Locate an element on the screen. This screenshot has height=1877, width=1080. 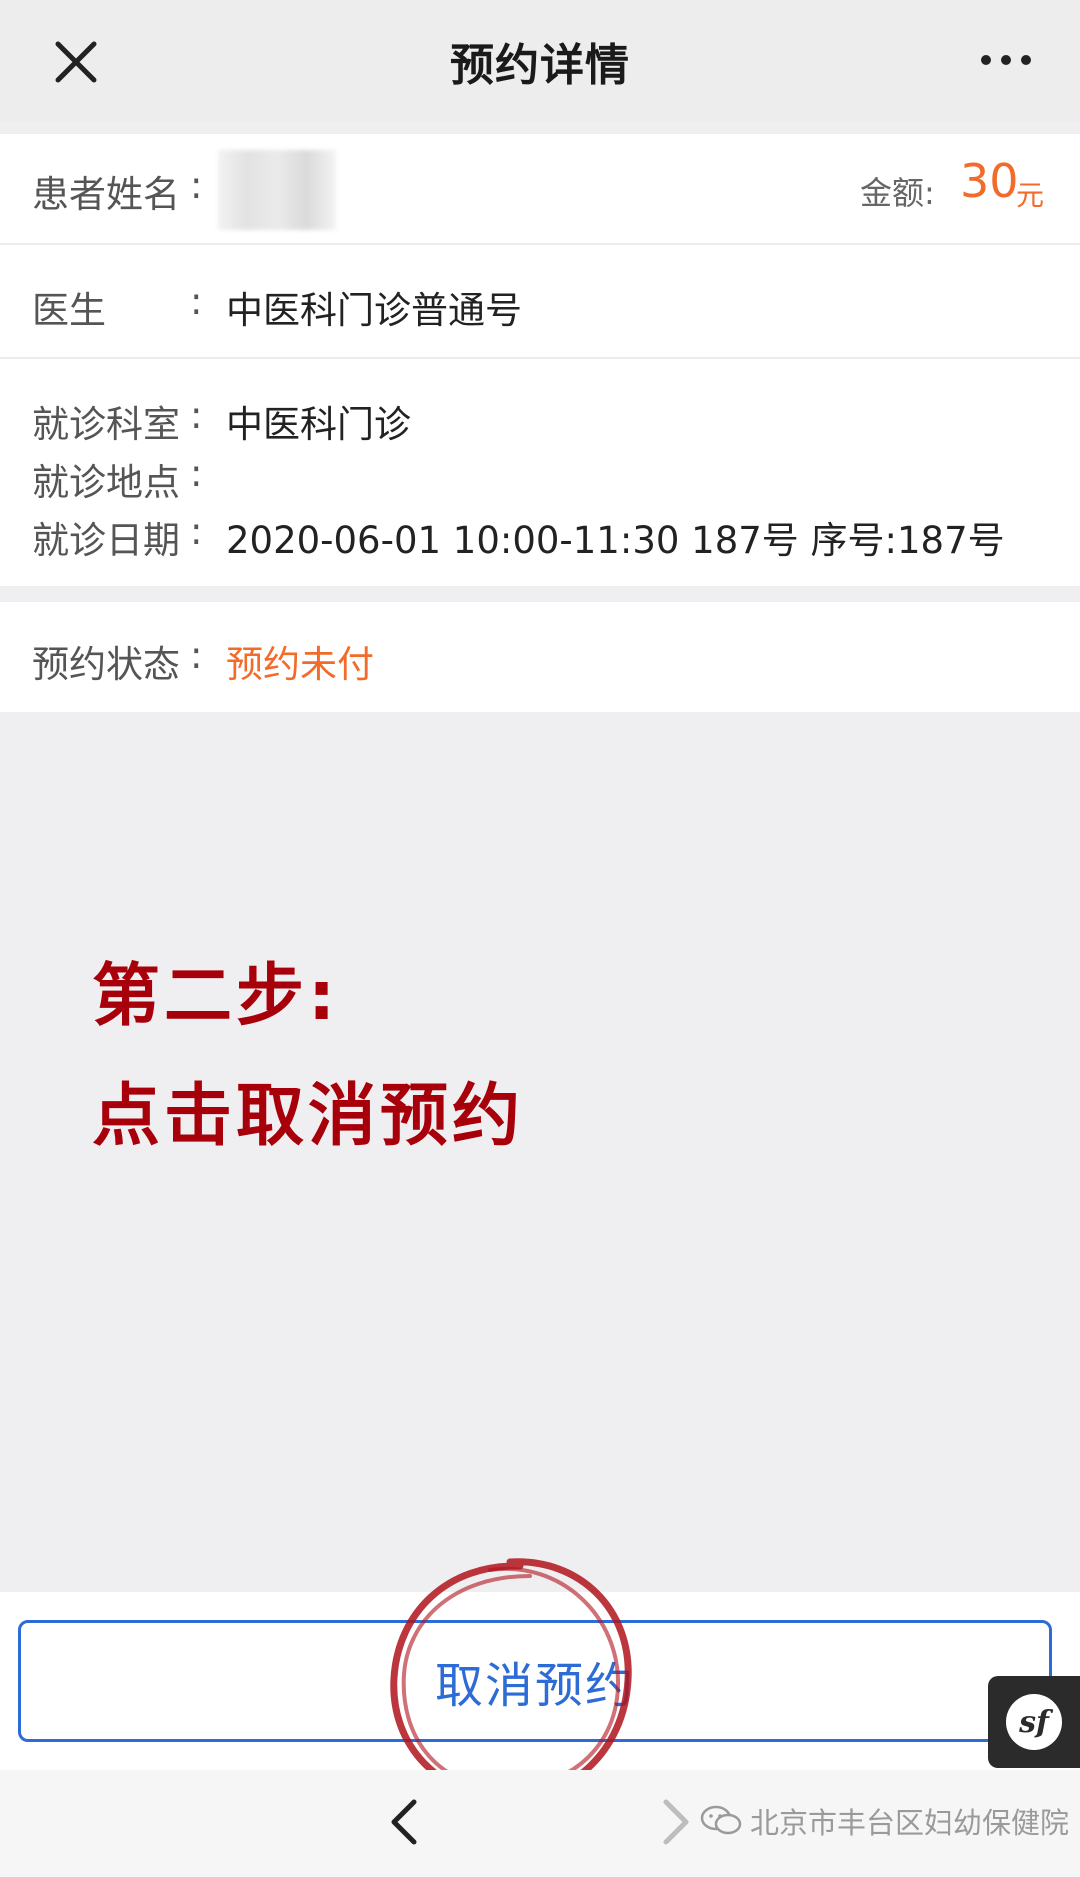
date-value: 2020-06-01 10:00-11:30 187号 序号:187号 is located at coordinates (615, 540).